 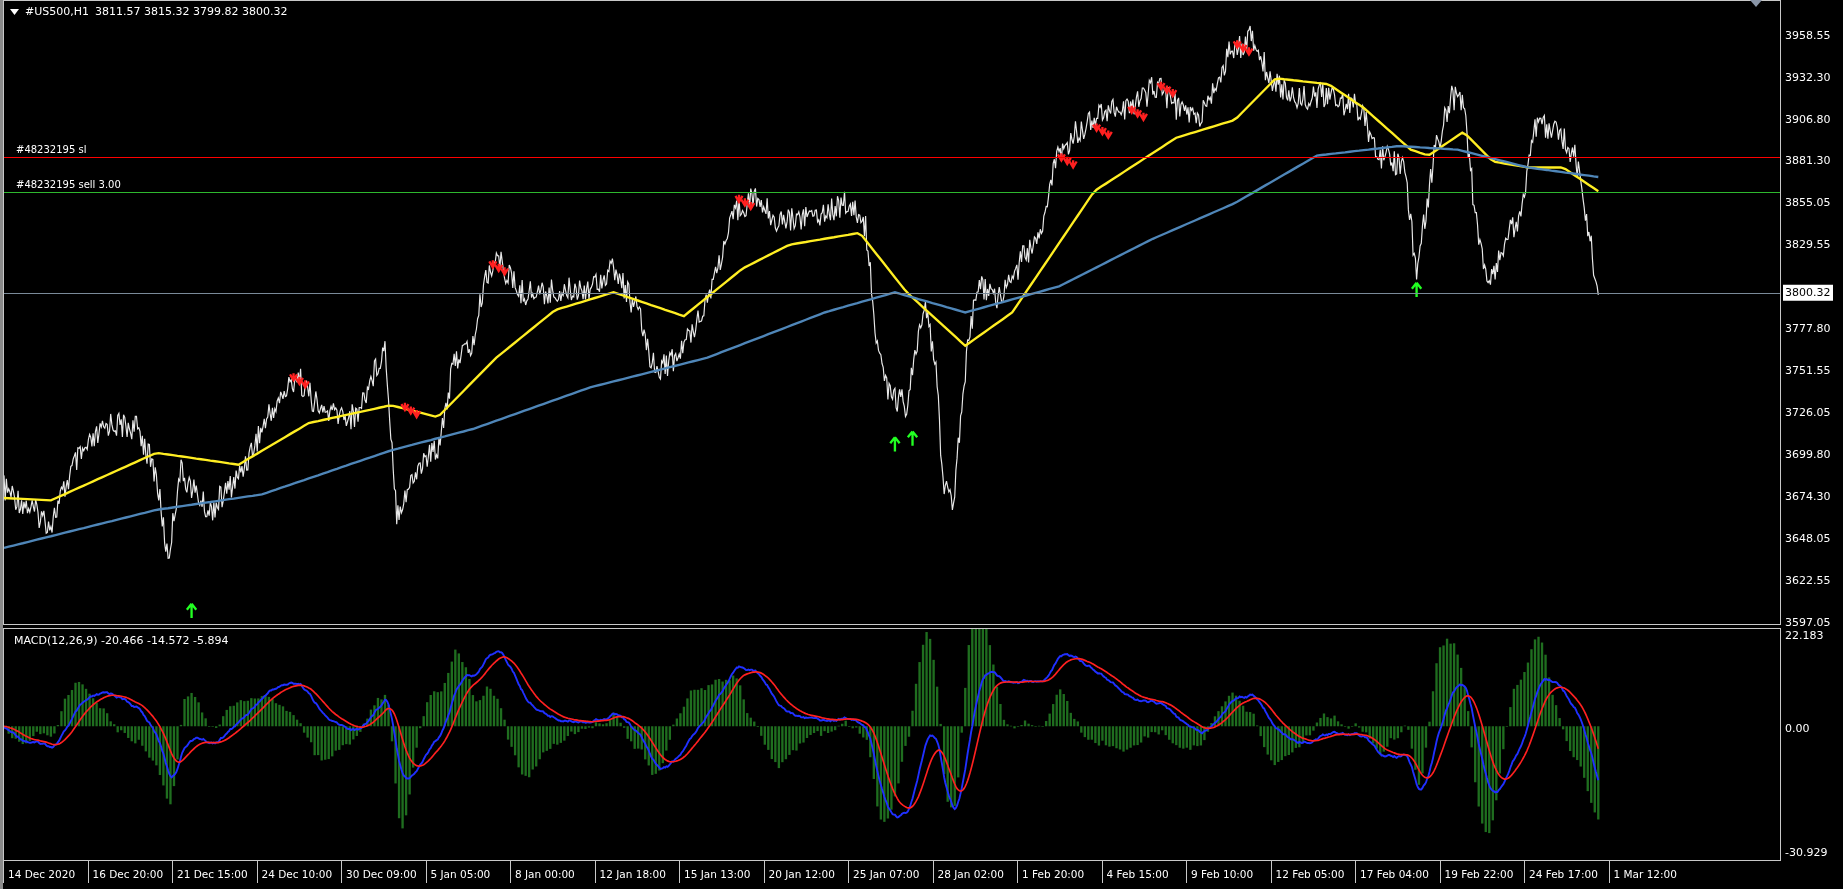 I want to click on order-line-label: #48232195 sell 3.00, so click(x=68, y=185).